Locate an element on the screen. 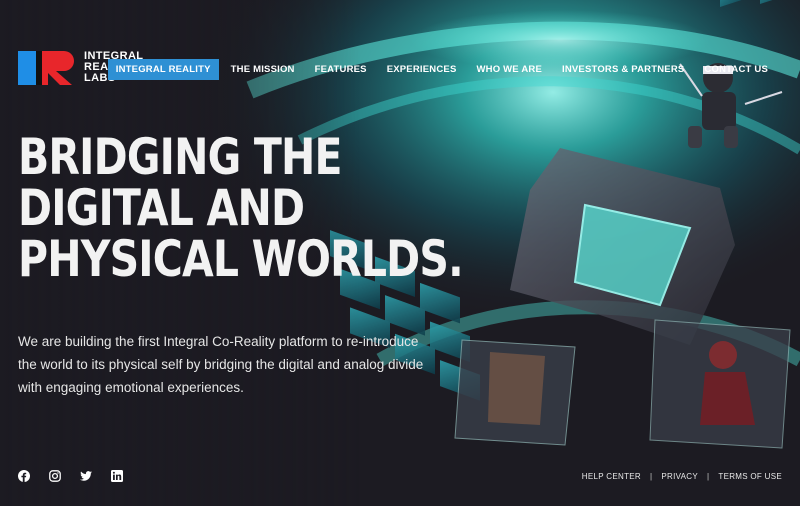 The width and height of the screenshot is (800, 506). social-links is located at coordinates (80, 476).